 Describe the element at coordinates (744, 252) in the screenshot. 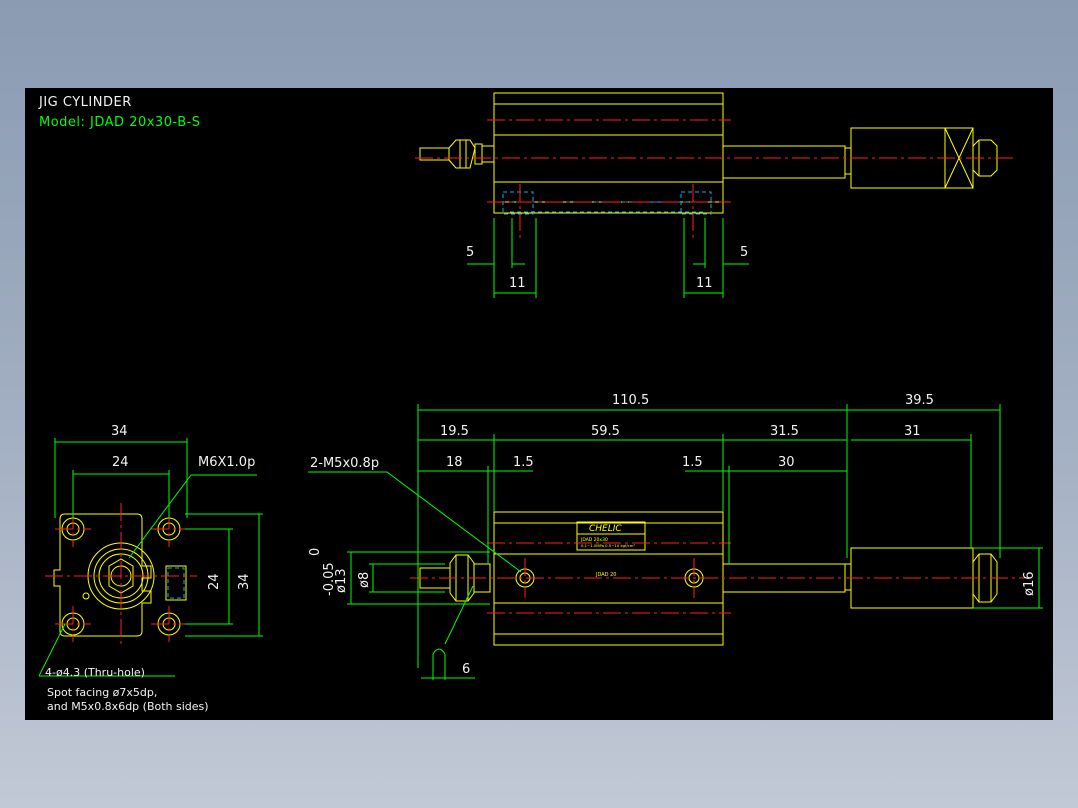

I see `dim-top-right-5: 5` at that location.